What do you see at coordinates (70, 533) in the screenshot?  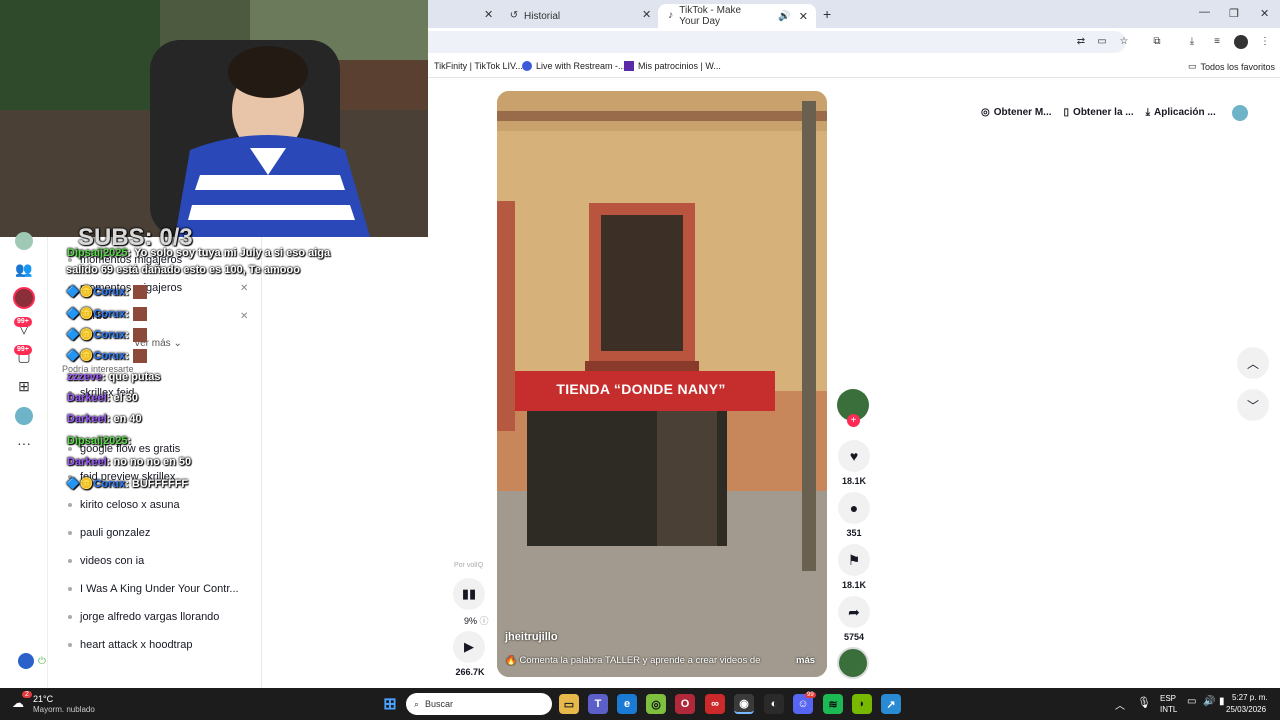 I see `bullet-icon` at bounding box center [70, 533].